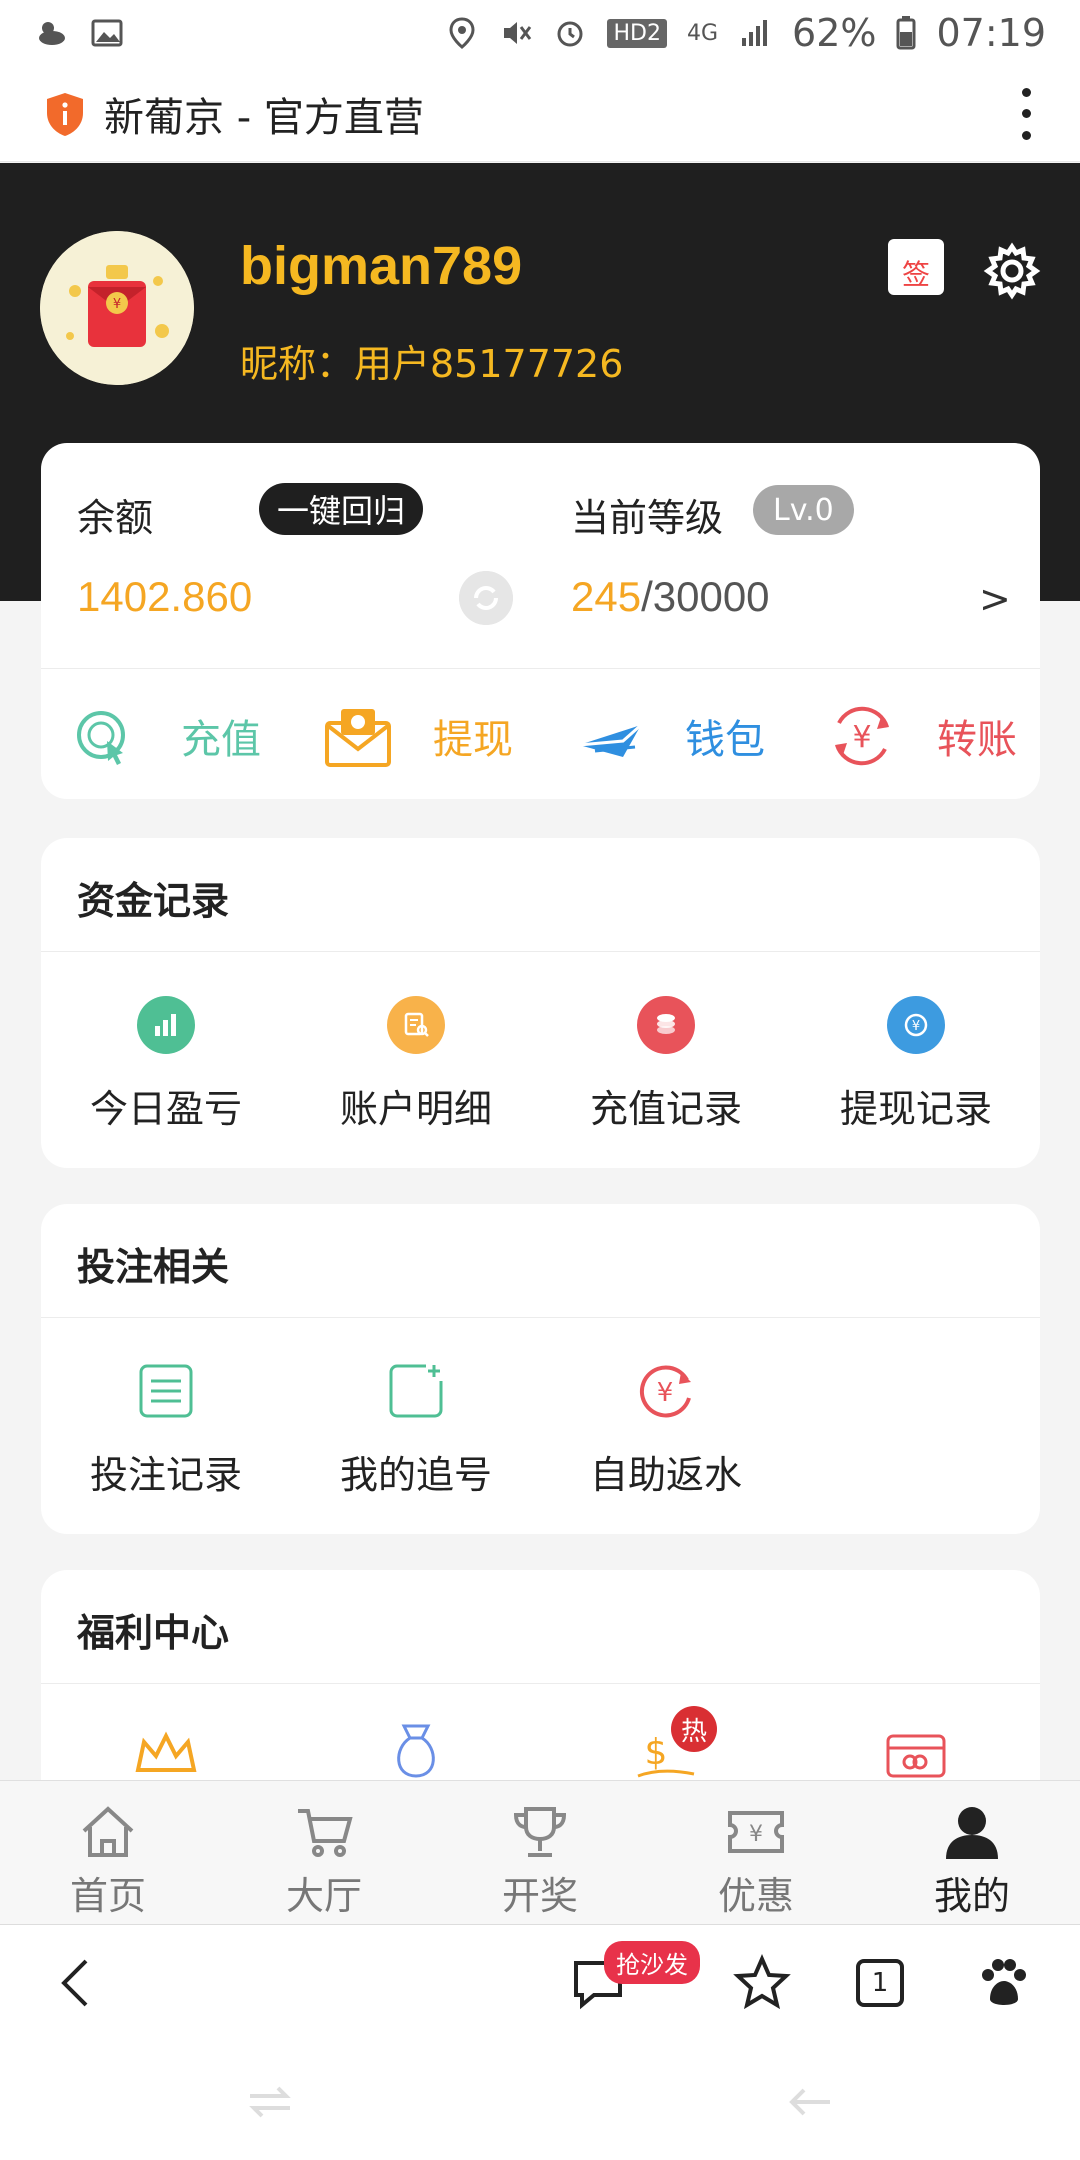 The height and width of the screenshot is (2160, 1080). I want to click on mute-icon, so click(518, 33).